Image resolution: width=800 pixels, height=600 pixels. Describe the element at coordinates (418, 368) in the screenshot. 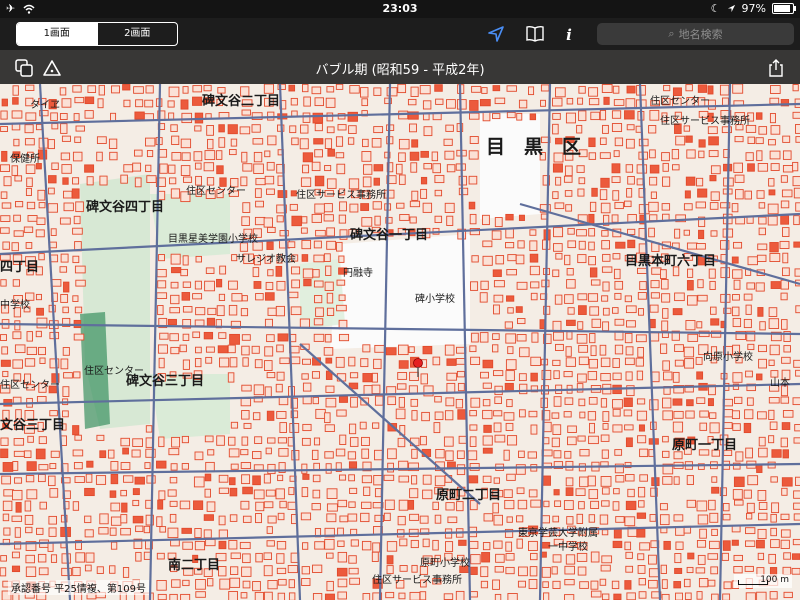

I see `location-pin-icon` at that location.